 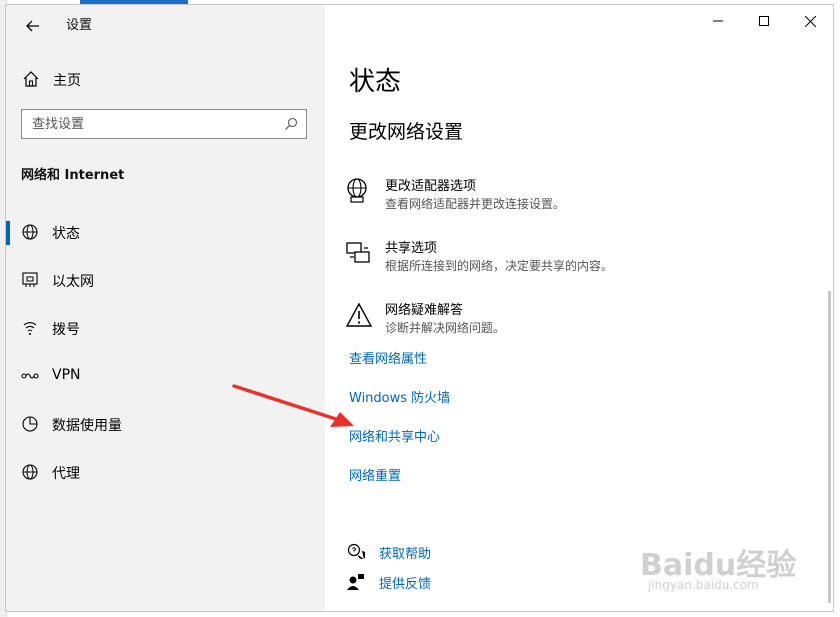 I want to click on app-title: 设置, so click(x=79, y=25).